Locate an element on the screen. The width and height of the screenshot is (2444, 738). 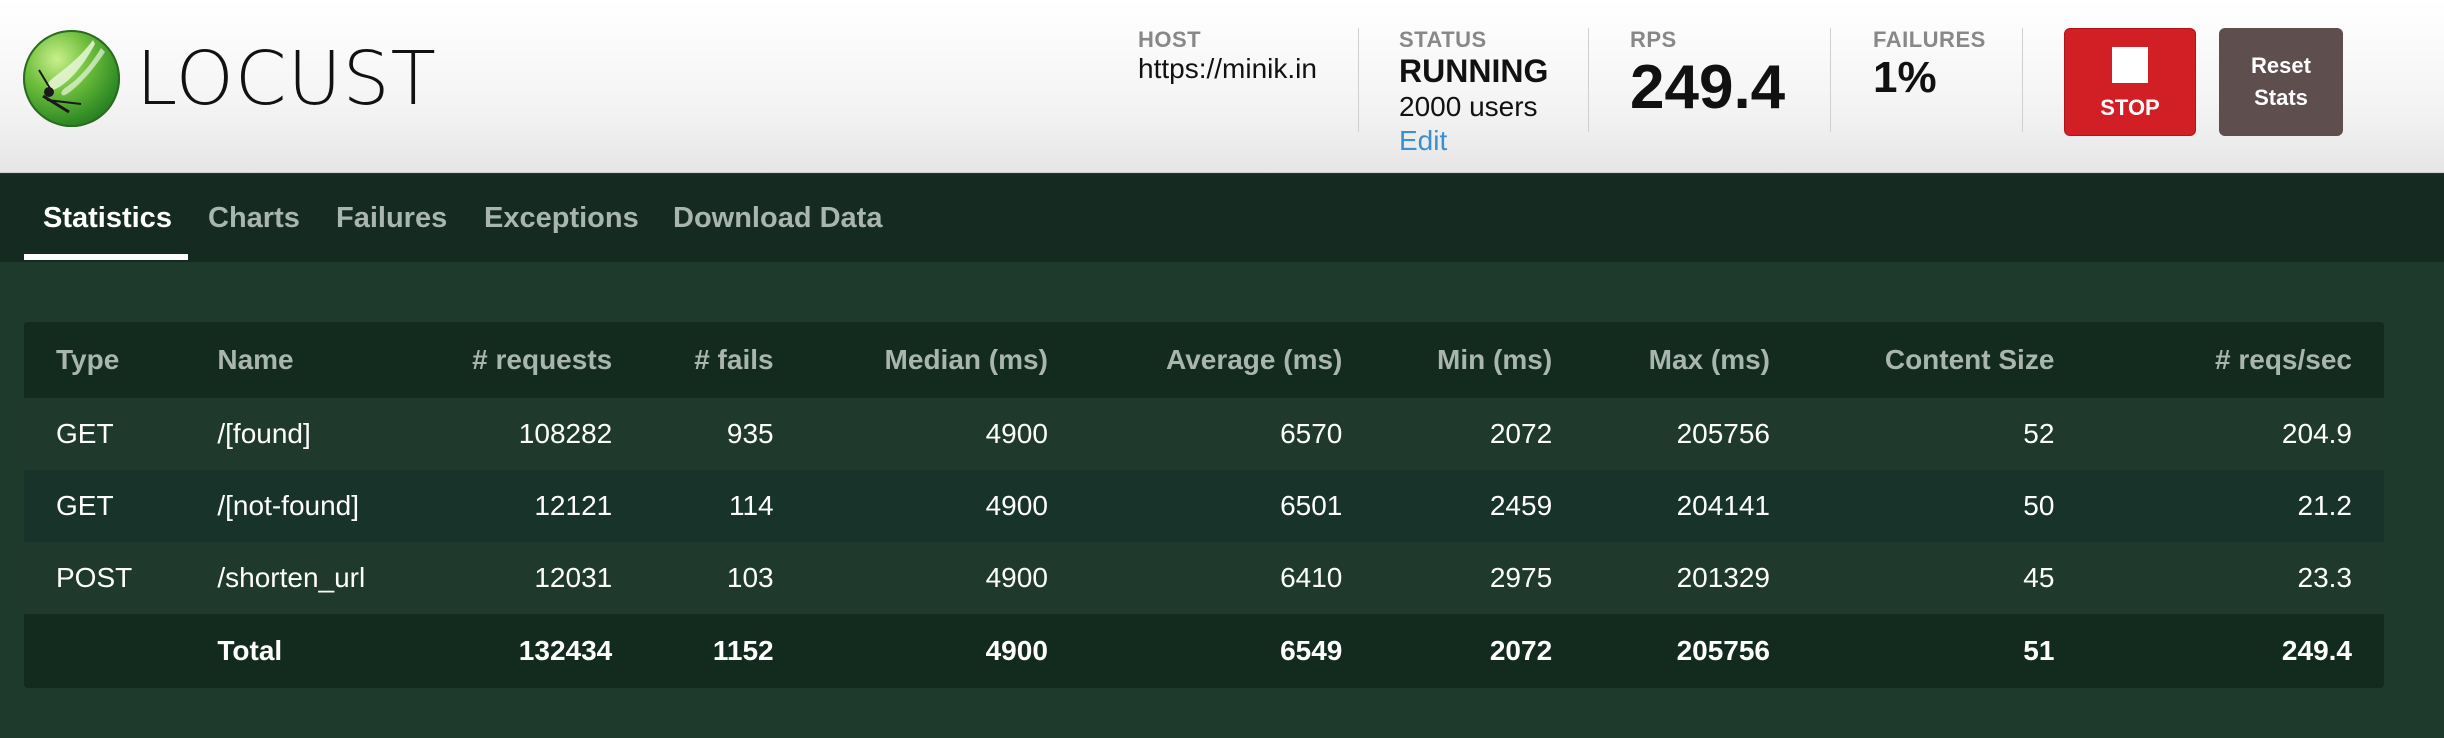
column-header: Average (ms) is located at coordinates (1227, 360).